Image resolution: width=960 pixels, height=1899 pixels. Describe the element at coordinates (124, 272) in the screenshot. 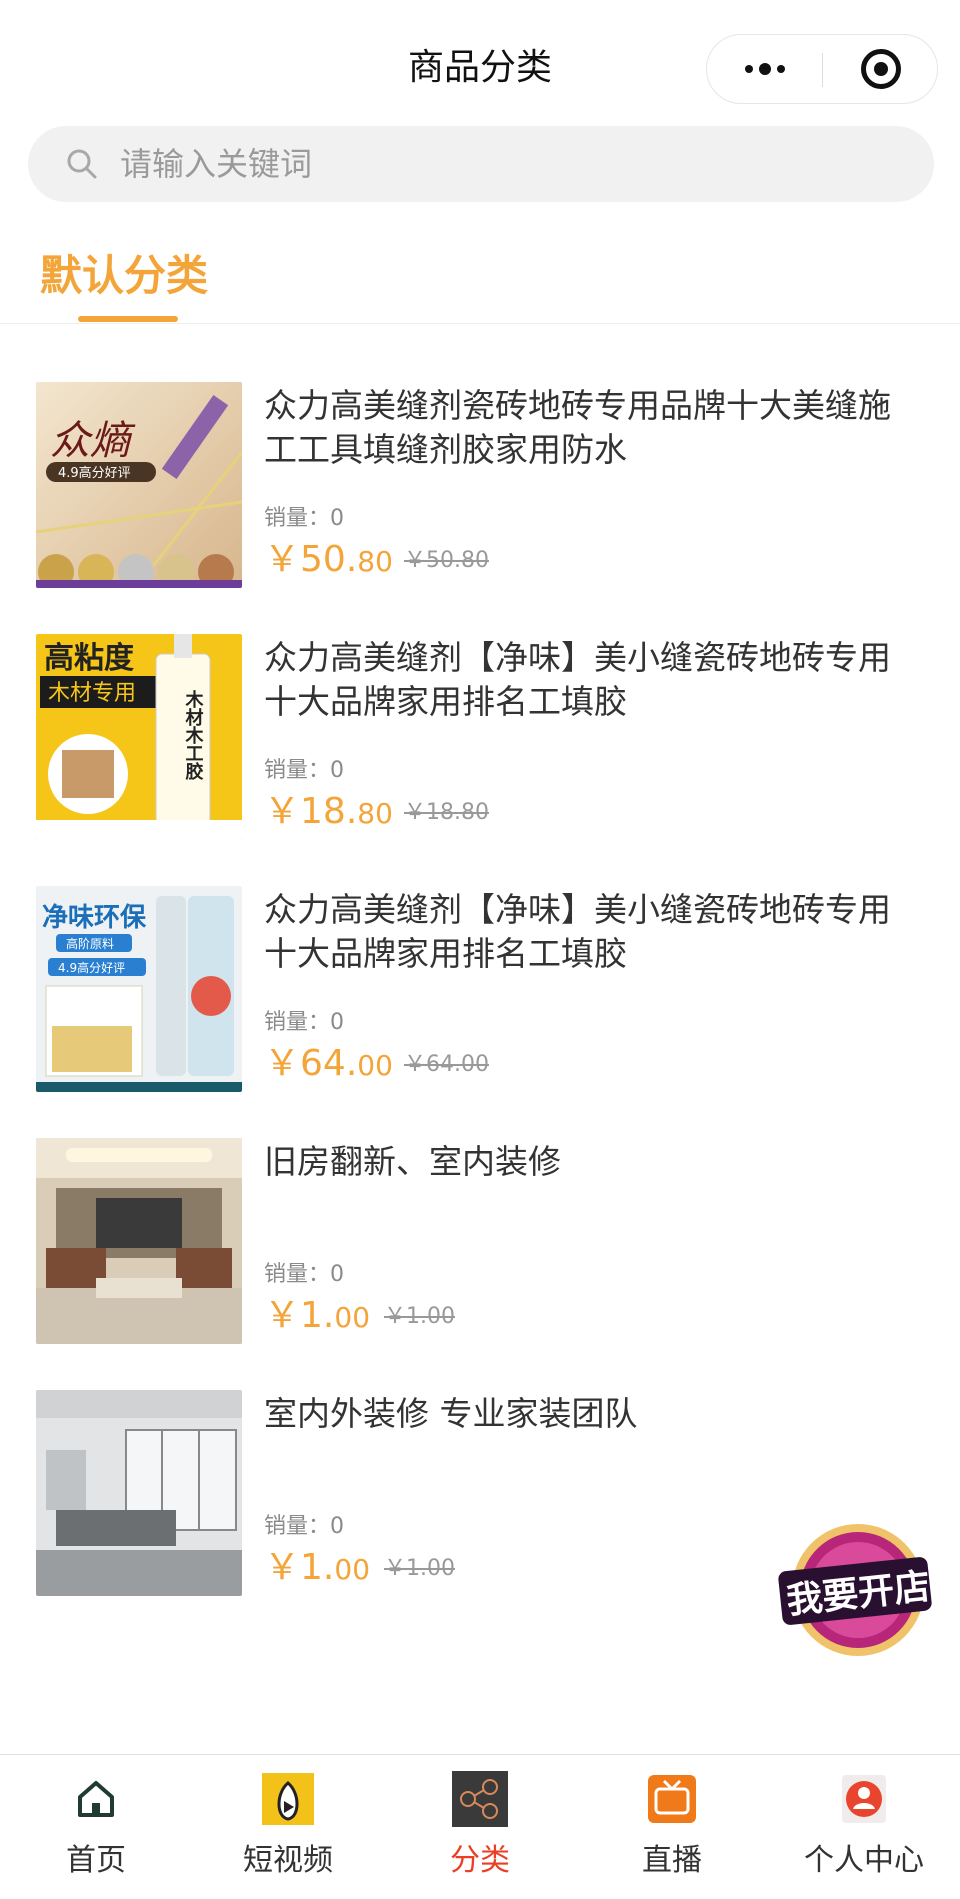

I see `tab-default-category: 默认分类` at that location.